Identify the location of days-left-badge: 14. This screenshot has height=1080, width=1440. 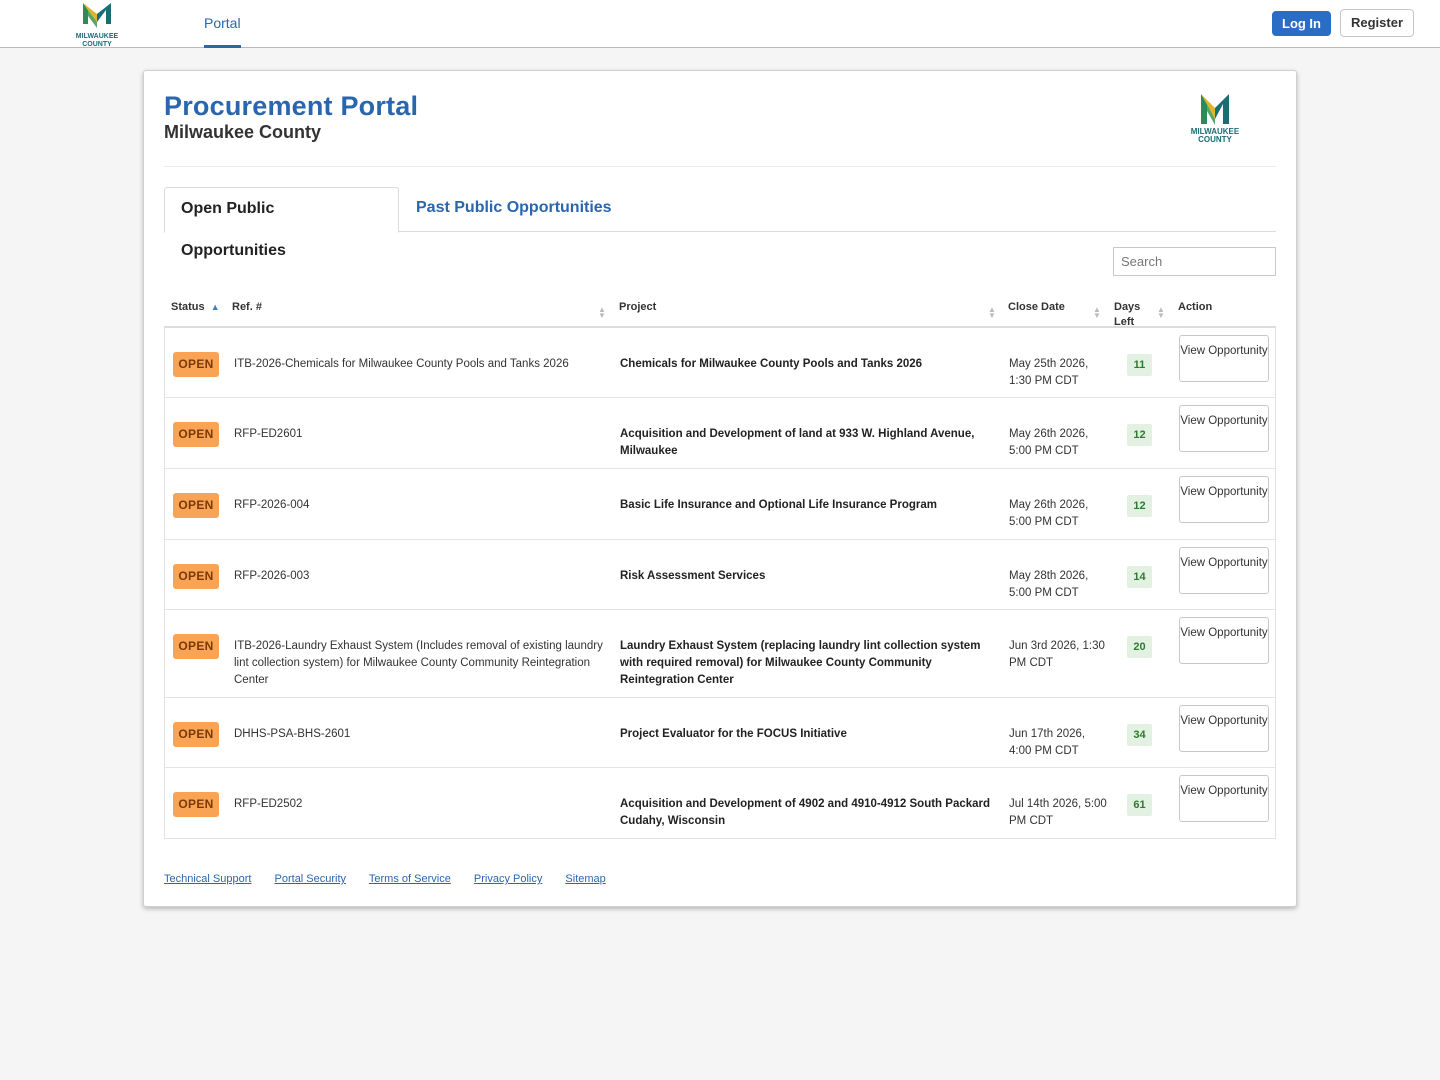
(1139, 577).